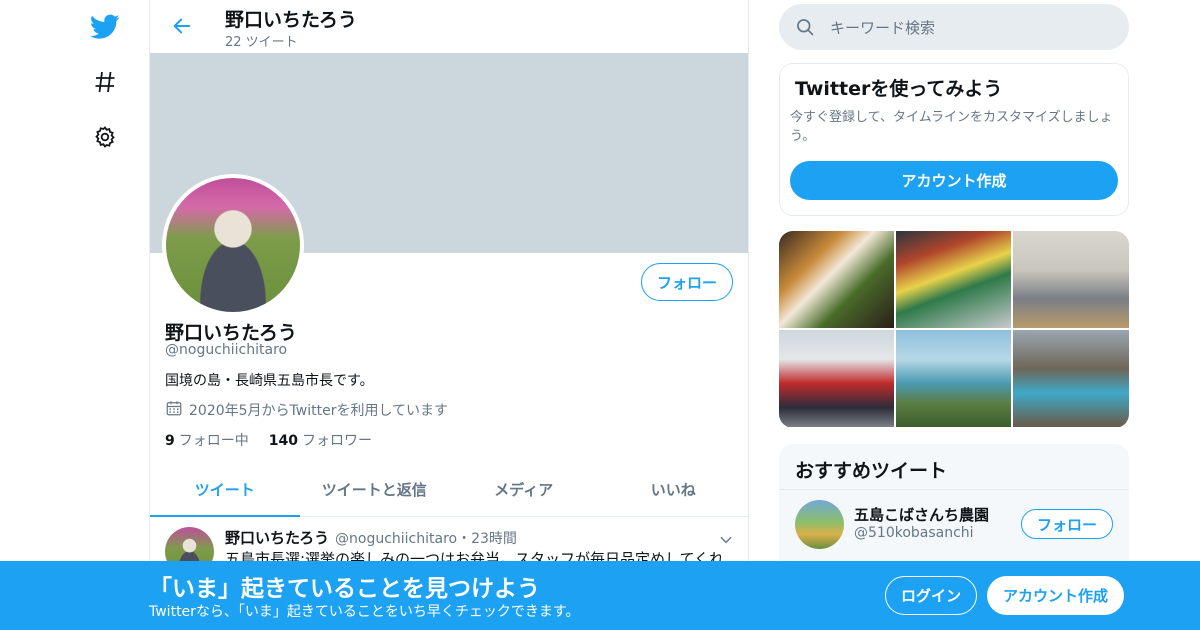  I want to click on recommended-avatar, so click(819, 524).